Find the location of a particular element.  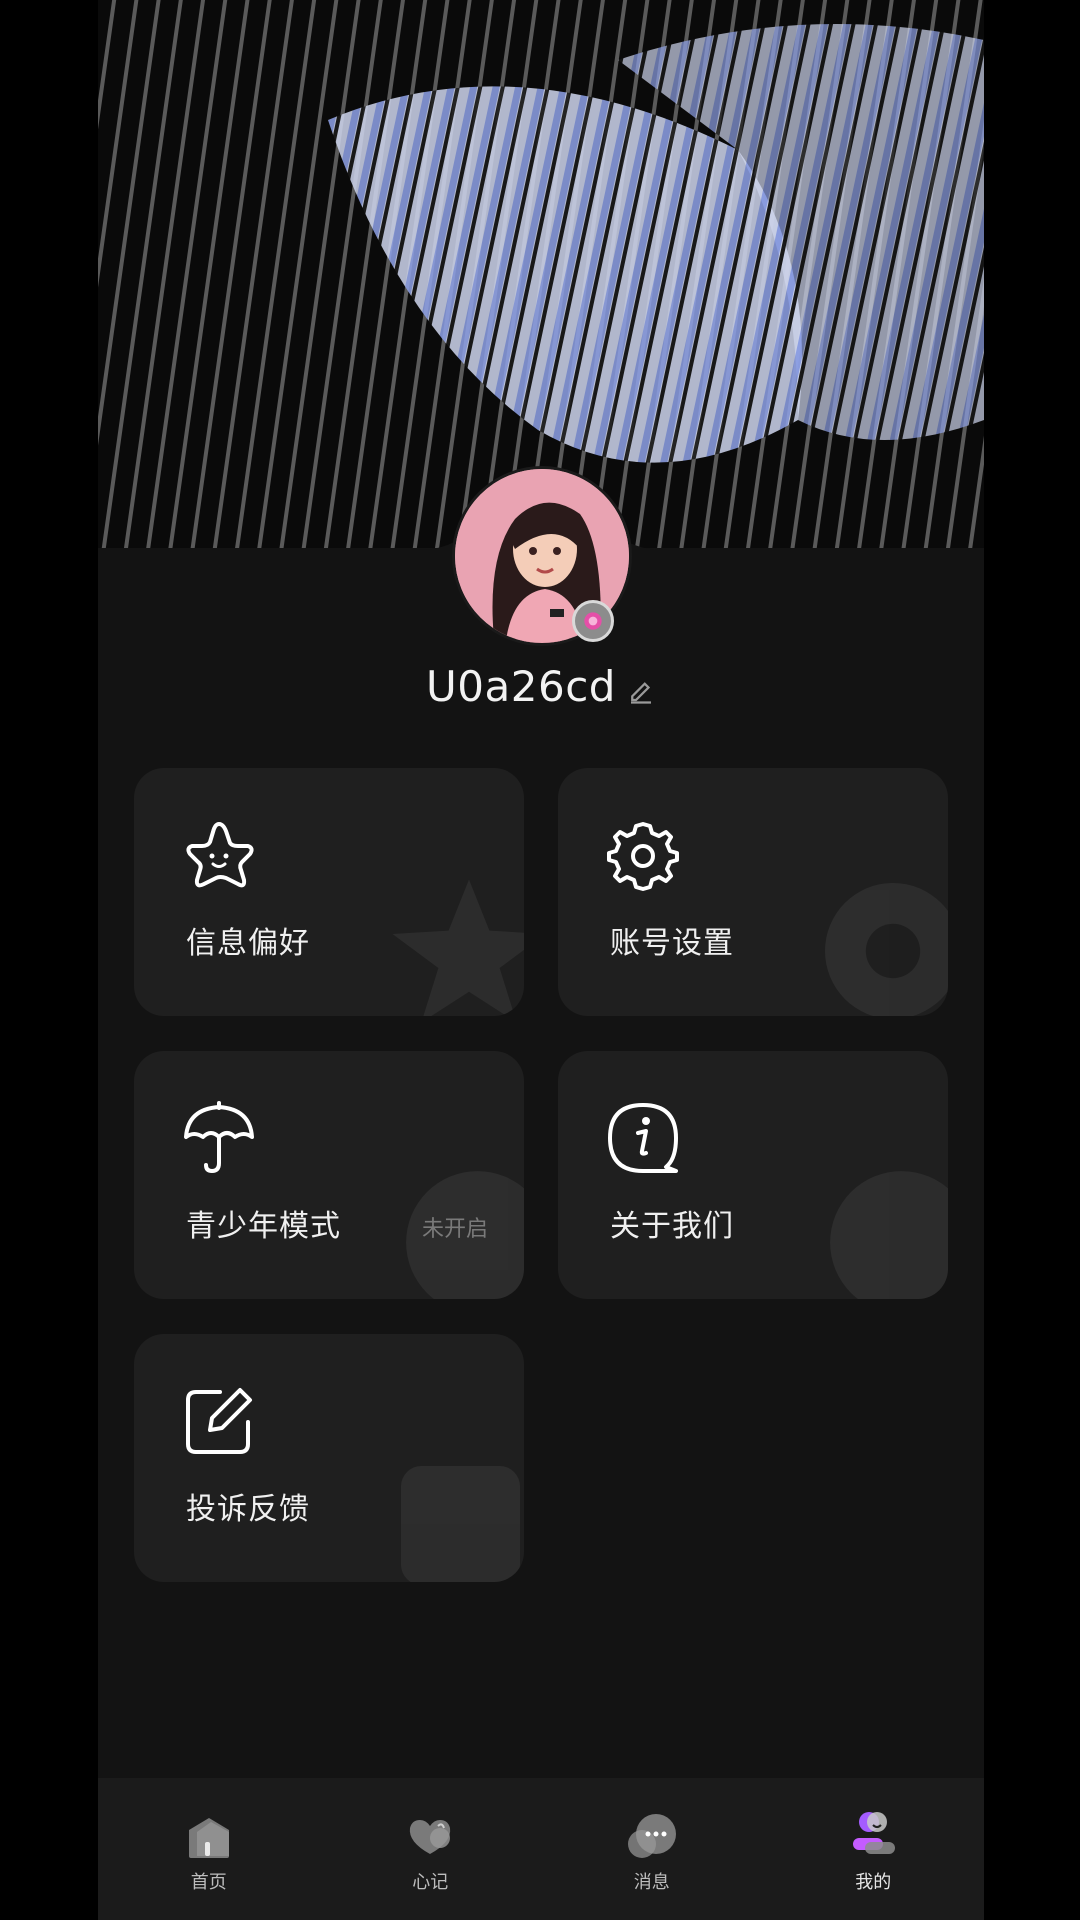

bottom-nav: 首页 心记 消息 我的 is located at coordinates (541, 1849).